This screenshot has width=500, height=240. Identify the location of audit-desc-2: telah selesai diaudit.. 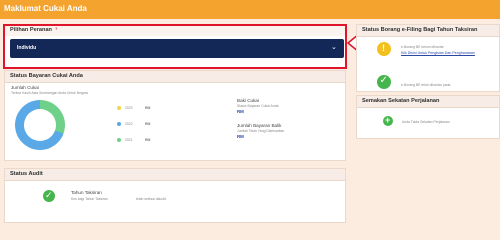
(151, 199).